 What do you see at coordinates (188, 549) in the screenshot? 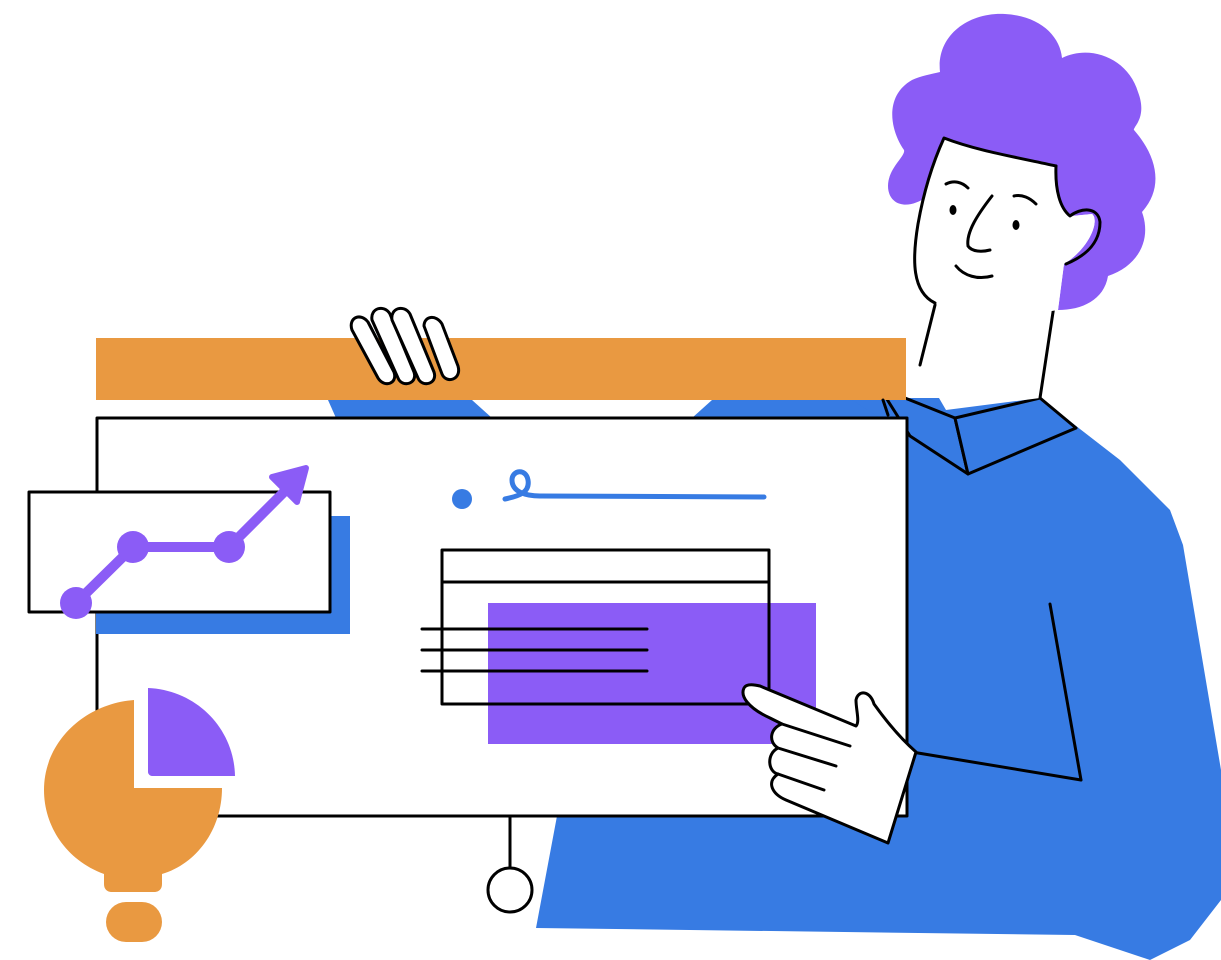
I see `line-chart-card` at bounding box center [188, 549].